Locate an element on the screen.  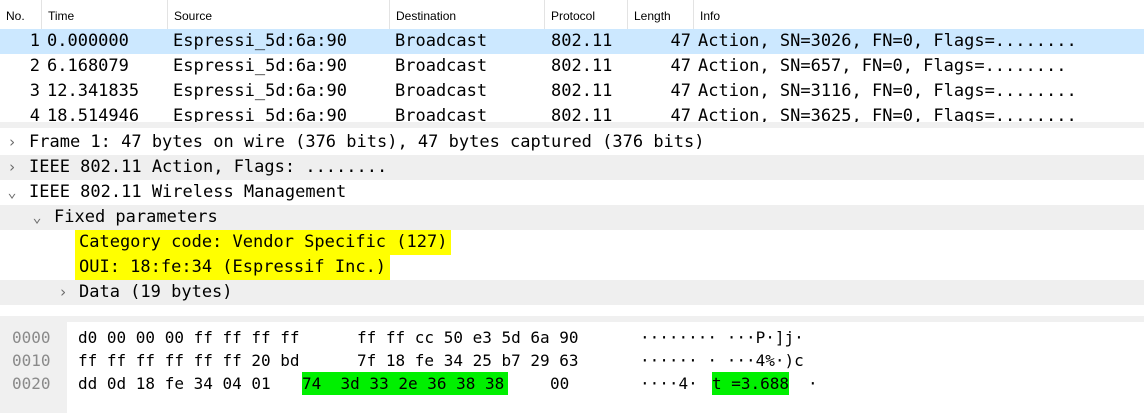
byte-offset: 0000 is located at coordinates (31, 337).